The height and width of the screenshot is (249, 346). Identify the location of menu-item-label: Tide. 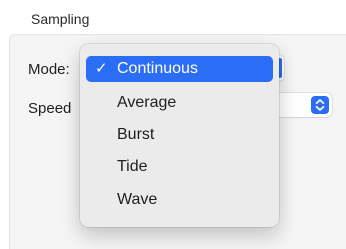
(132, 166).